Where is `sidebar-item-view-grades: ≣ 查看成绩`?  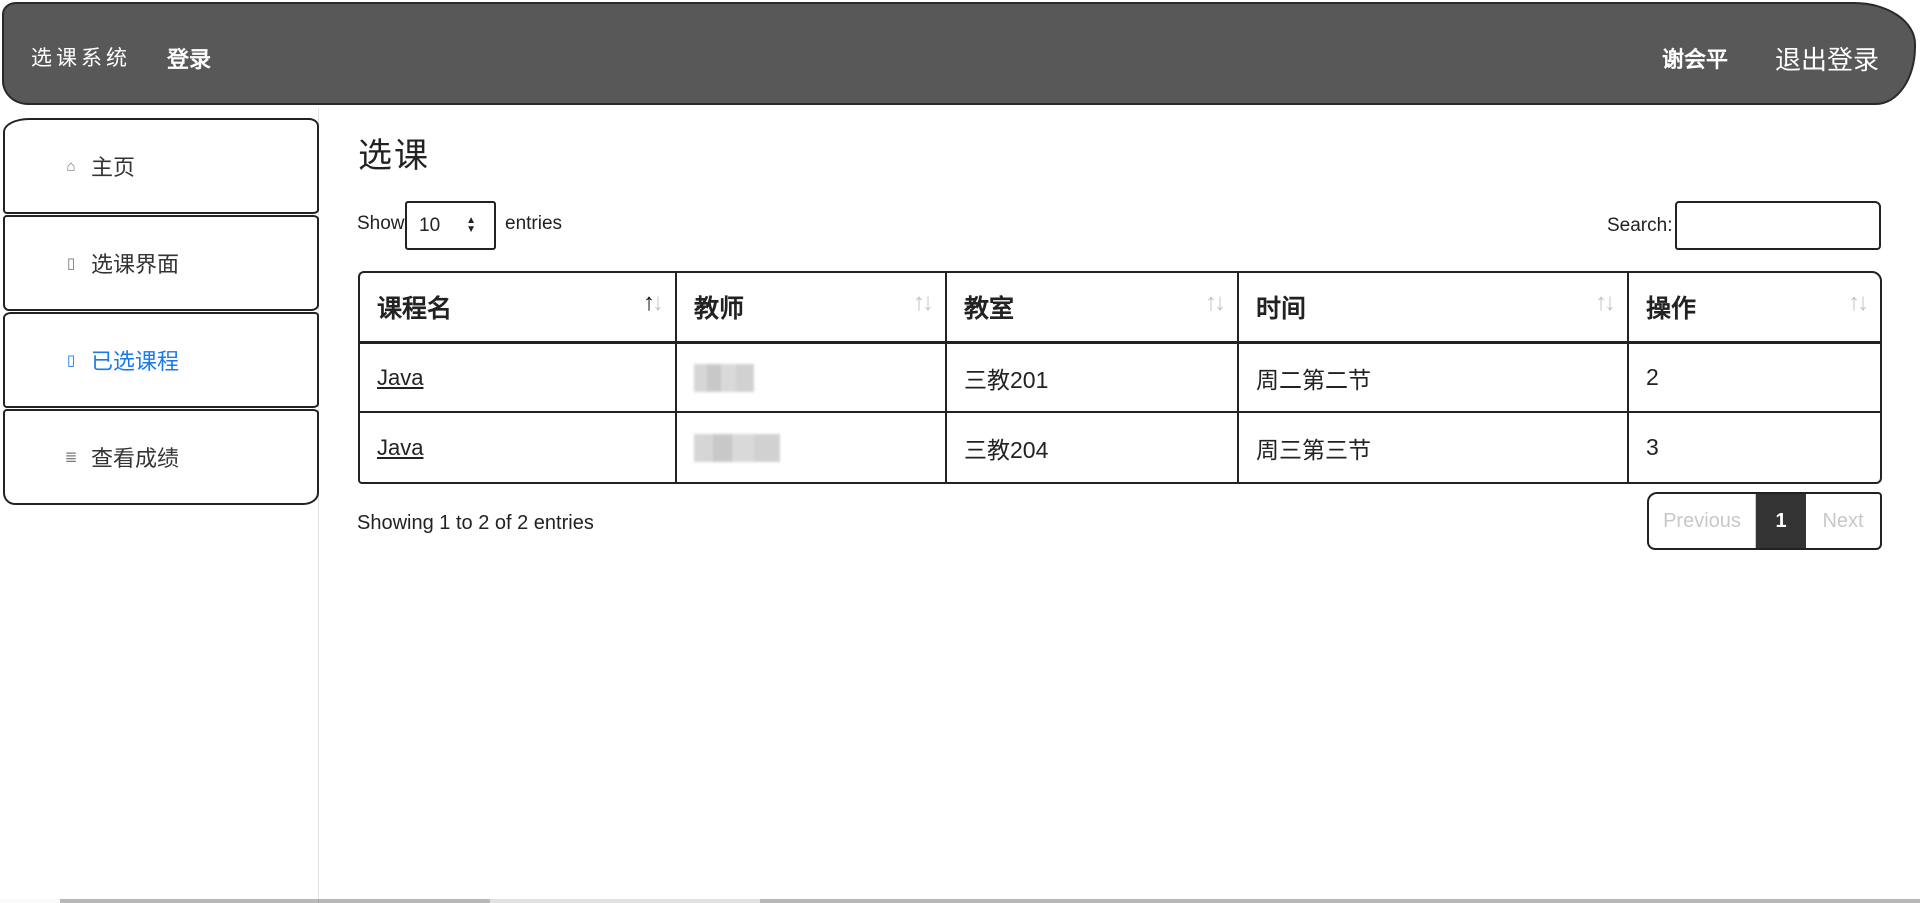
sidebar-item-view-grades: ≣ 查看成绩 is located at coordinates (161, 457).